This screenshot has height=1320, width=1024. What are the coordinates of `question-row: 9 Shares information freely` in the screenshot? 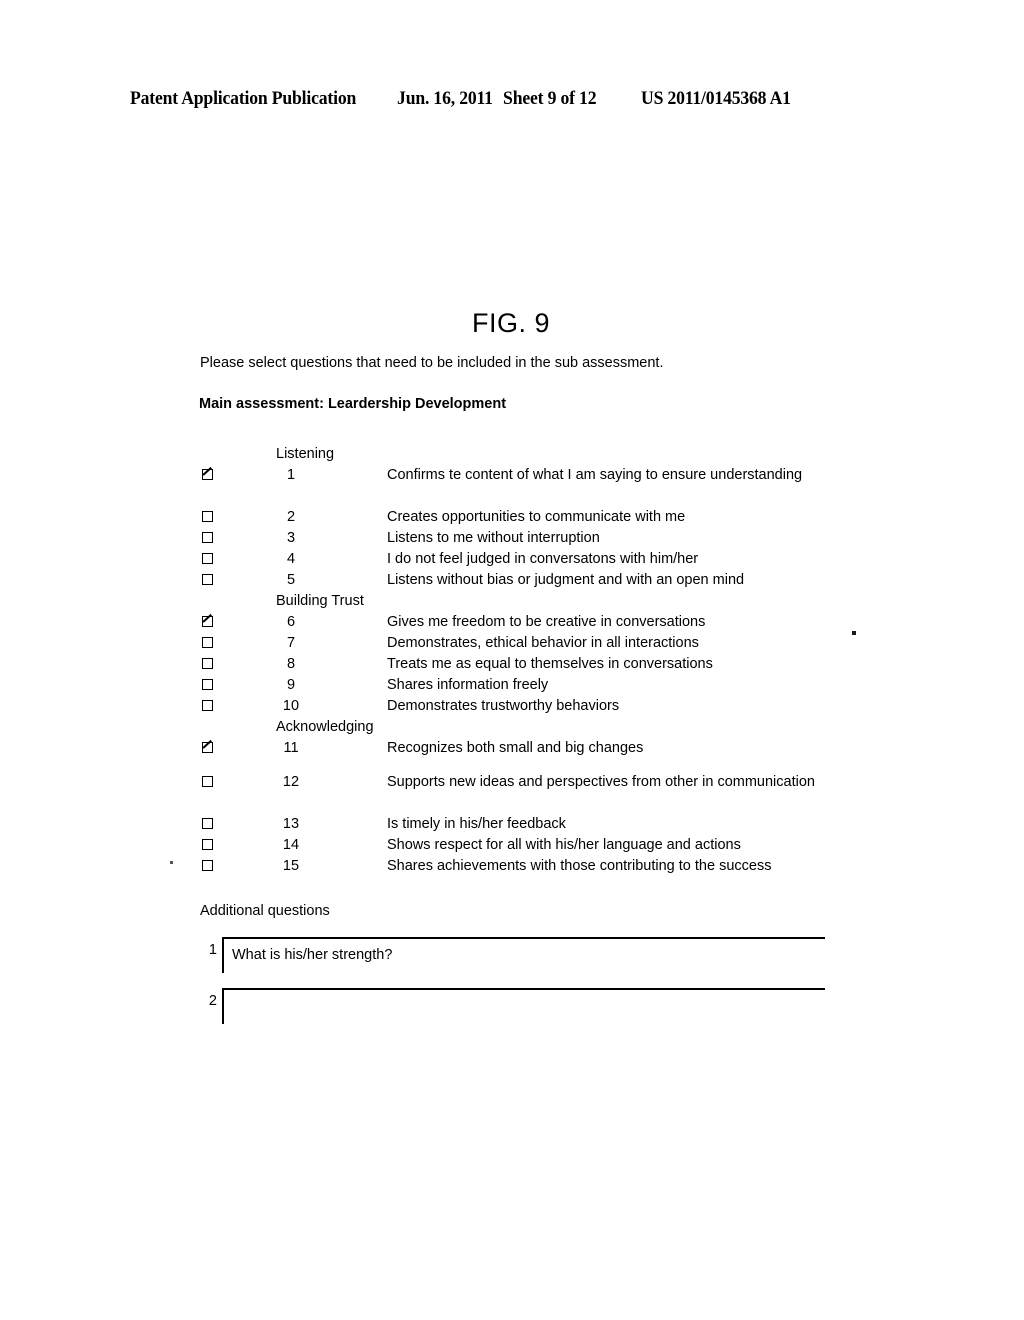 It's located at (512, 685).